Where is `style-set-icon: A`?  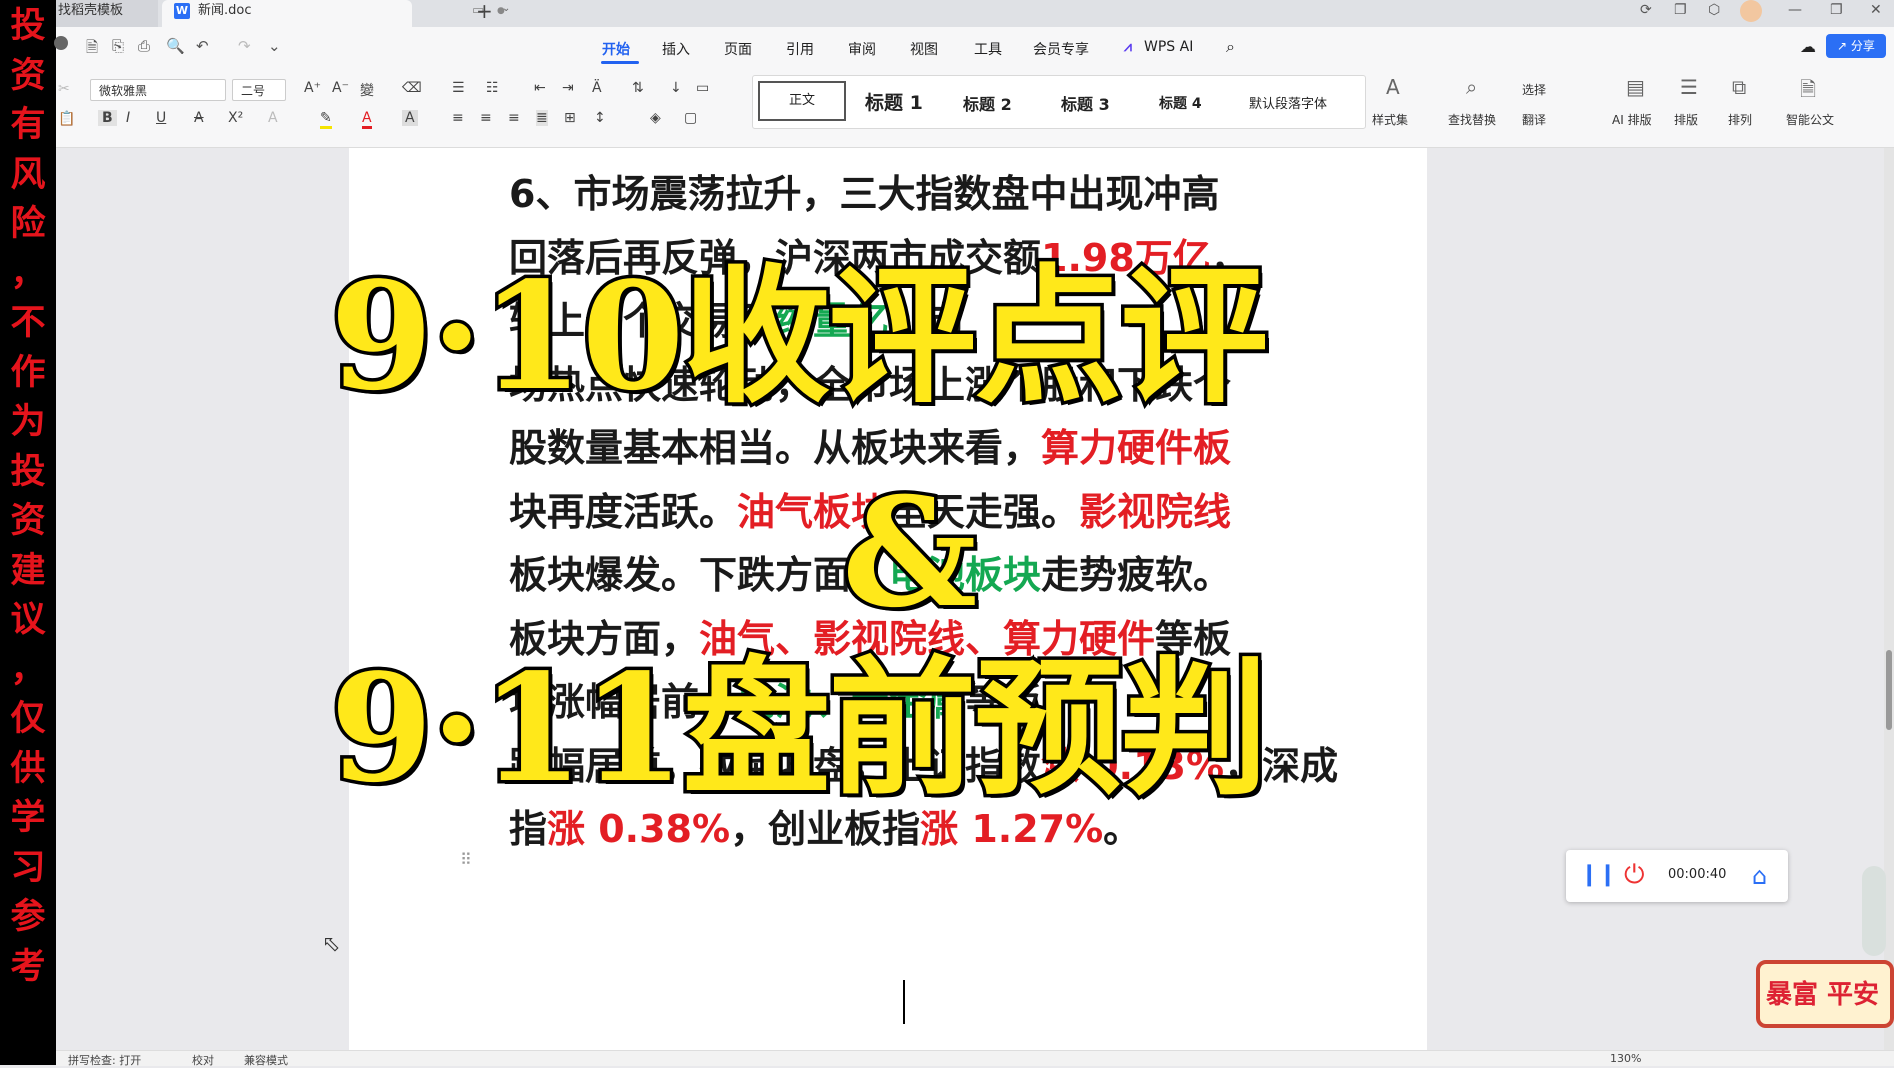
style-set-icon: A is located at coordinates (1393, 87).